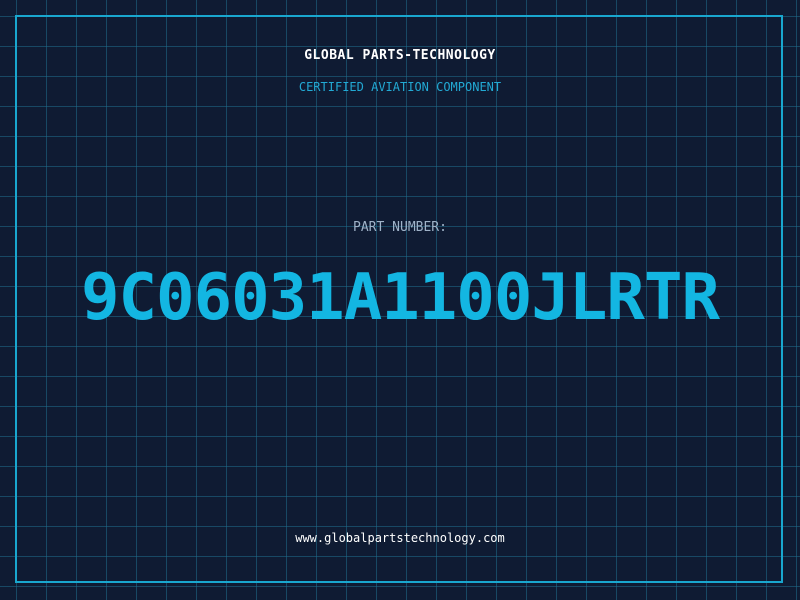 The image size is (800, 600). Describe the element at coordinates (400, 227) in the screenshot. I see `part-number-label: PART NUMBER:` at that location.